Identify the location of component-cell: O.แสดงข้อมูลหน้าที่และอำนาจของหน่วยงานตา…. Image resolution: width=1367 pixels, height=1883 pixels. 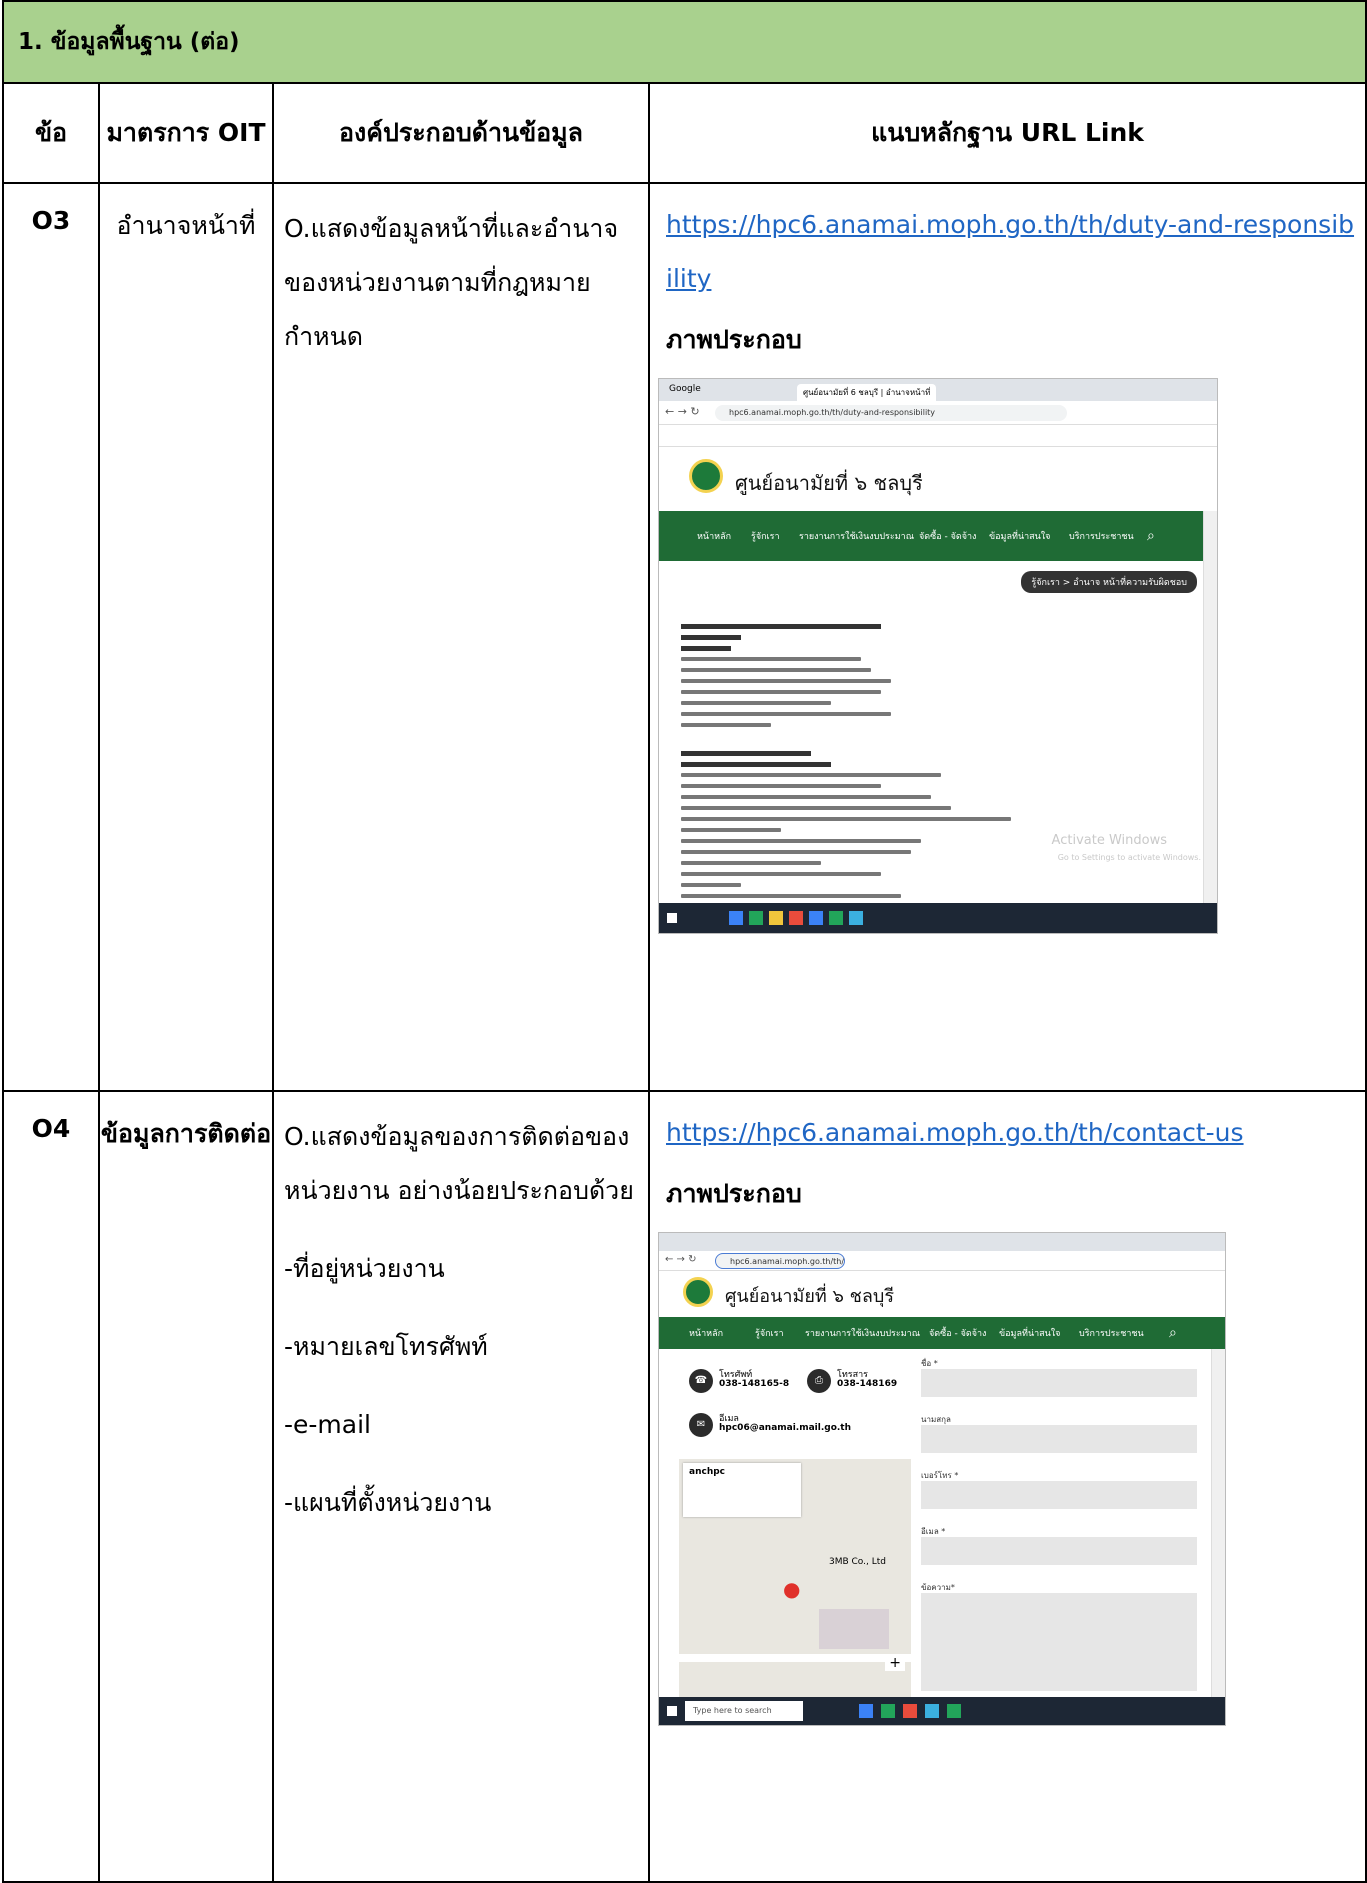
(461, 637).